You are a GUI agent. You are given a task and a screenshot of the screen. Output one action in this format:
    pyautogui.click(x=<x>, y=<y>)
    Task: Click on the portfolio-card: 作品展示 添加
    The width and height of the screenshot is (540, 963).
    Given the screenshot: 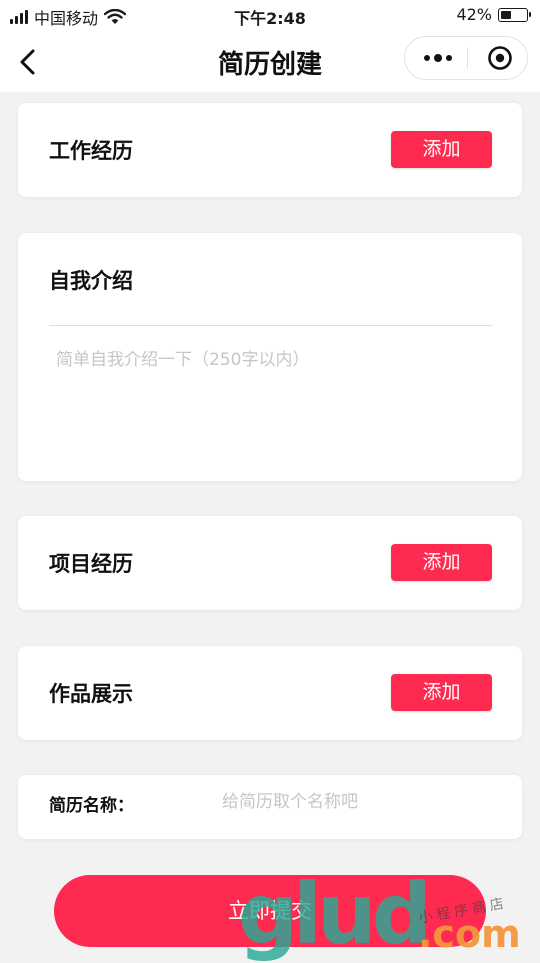 What is the action you would take?
    pyautogui.click(x=270, y=693)
    